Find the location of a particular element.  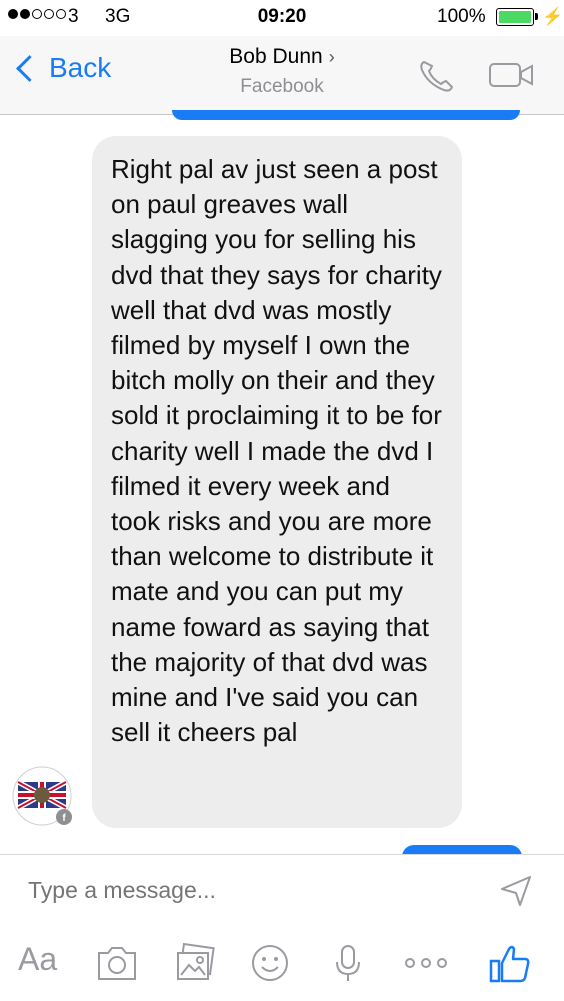

contact-source: Facebook is located at coordinates (282, 86).